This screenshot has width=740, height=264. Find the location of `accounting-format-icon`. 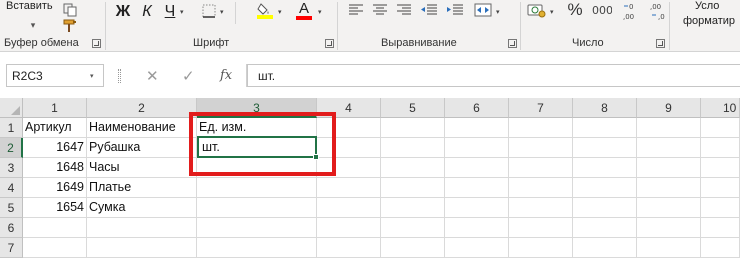

accounting-format-icon is located at coordinates (537, 10).